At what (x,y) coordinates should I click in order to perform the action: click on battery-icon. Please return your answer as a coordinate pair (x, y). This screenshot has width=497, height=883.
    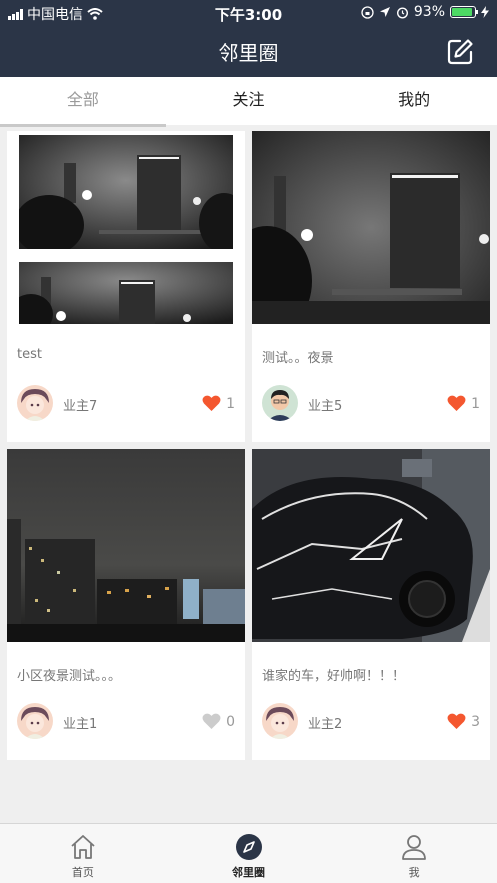
    Looking at the image, I should click on (464, 12).